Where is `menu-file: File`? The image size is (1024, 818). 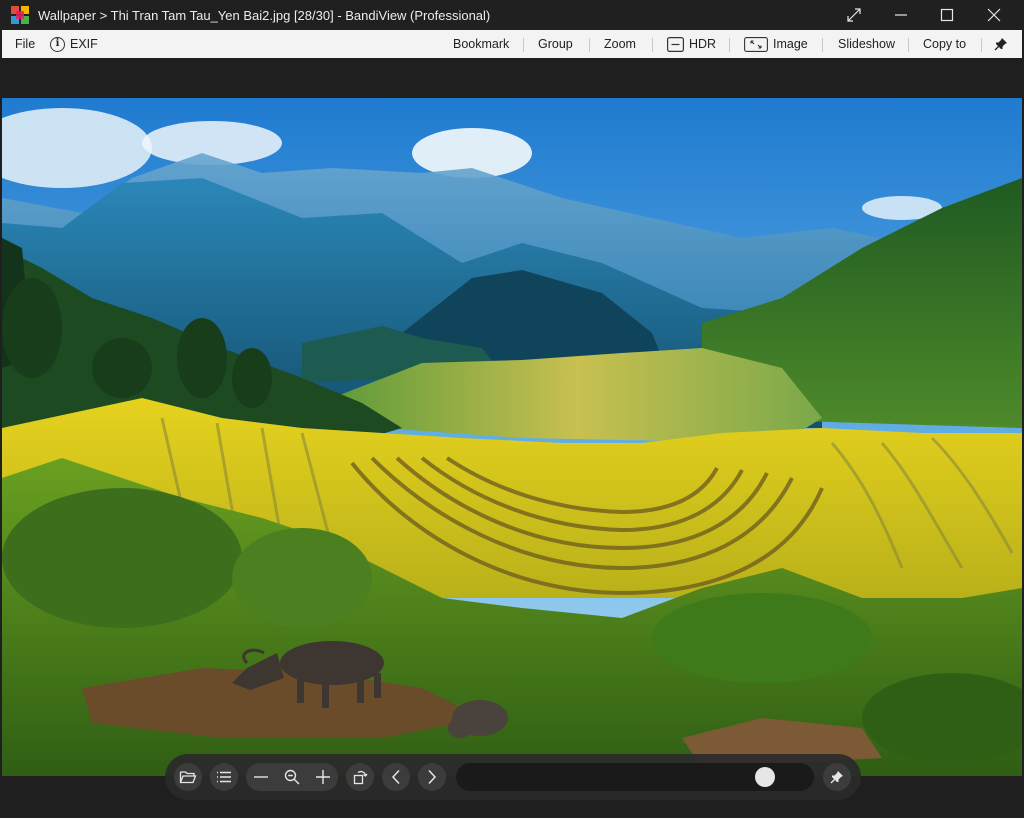 menu-file: File is located at coordinates (25, 44).